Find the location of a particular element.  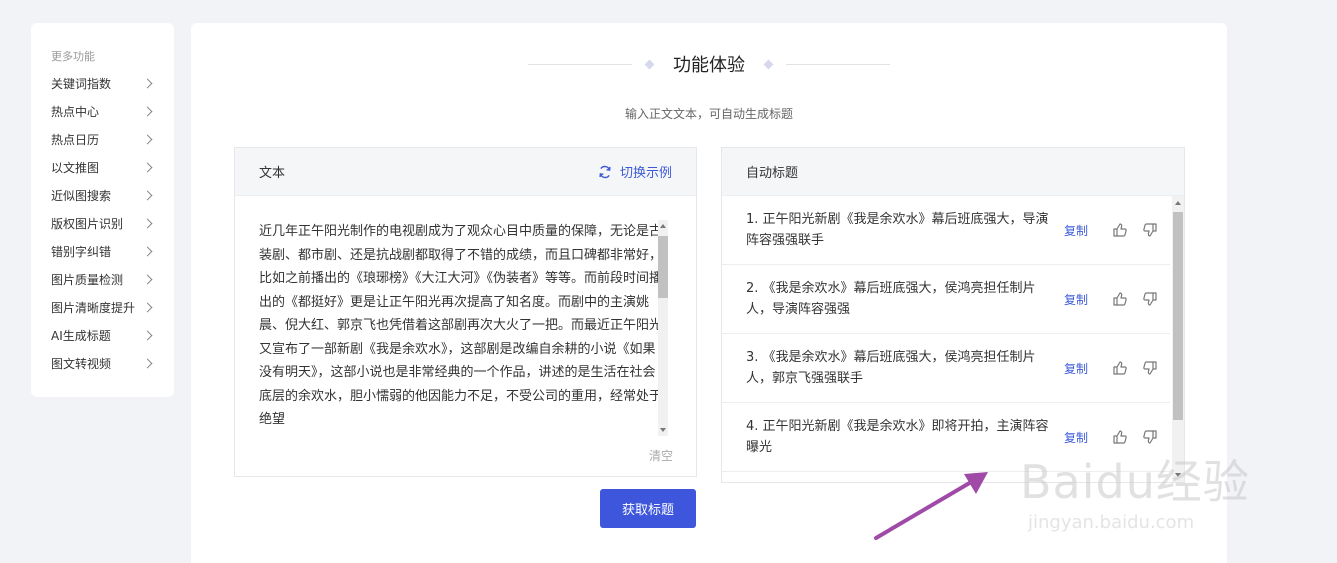

sidebar-item: 近似图搜索 is located at coordinates (102, 195).